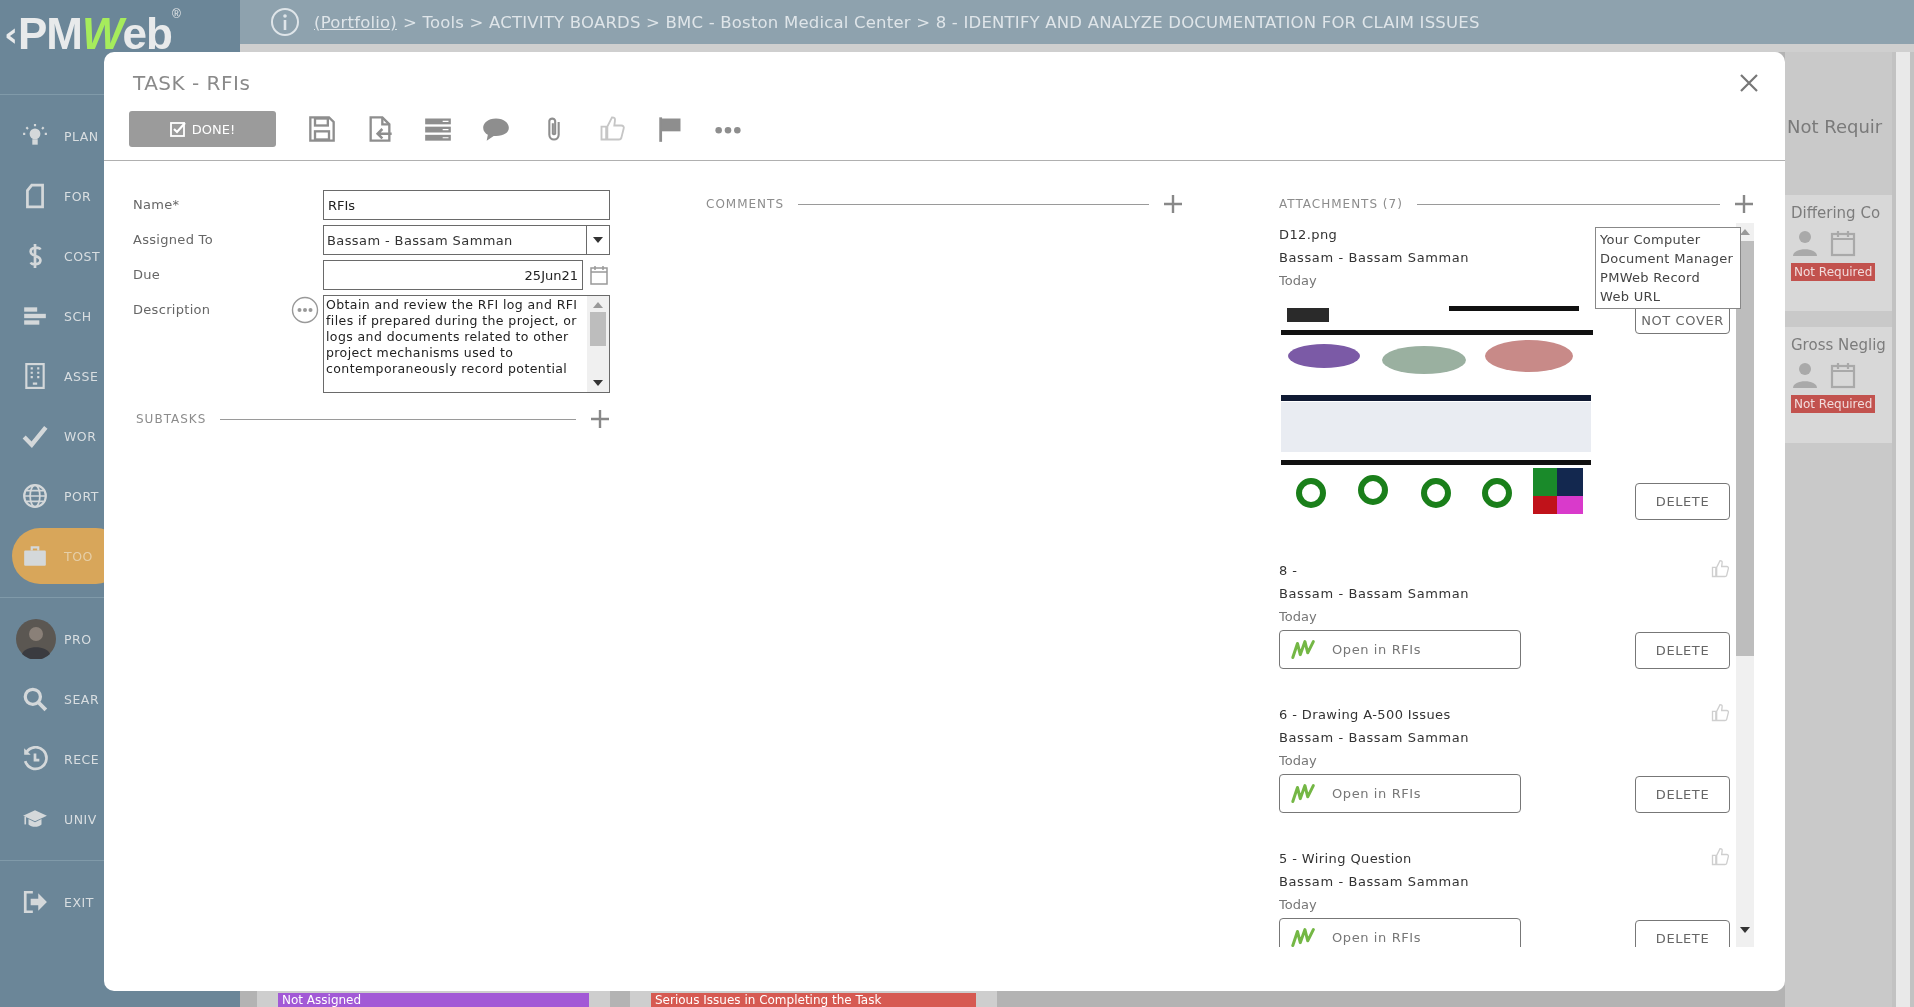 The height and width of the screenshot is (1007, 1914). Describe the element at coordinates (1288, 571) in the screenshot. I see `attachment-name: 8 -` at that location.